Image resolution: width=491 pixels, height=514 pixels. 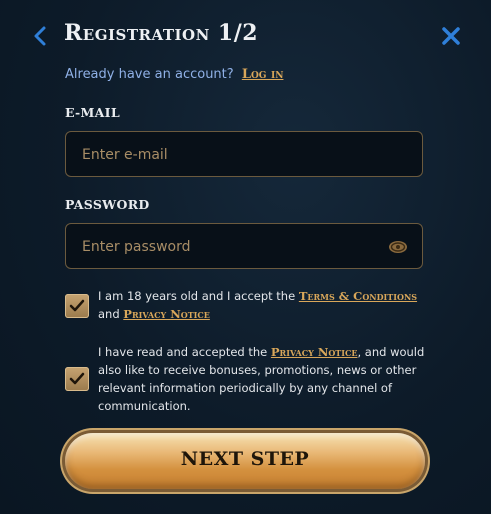 What do you see at coordinates (77, 379) in the screenshot?
I see `marketing-checkbox` at bounding box center [77, 379].